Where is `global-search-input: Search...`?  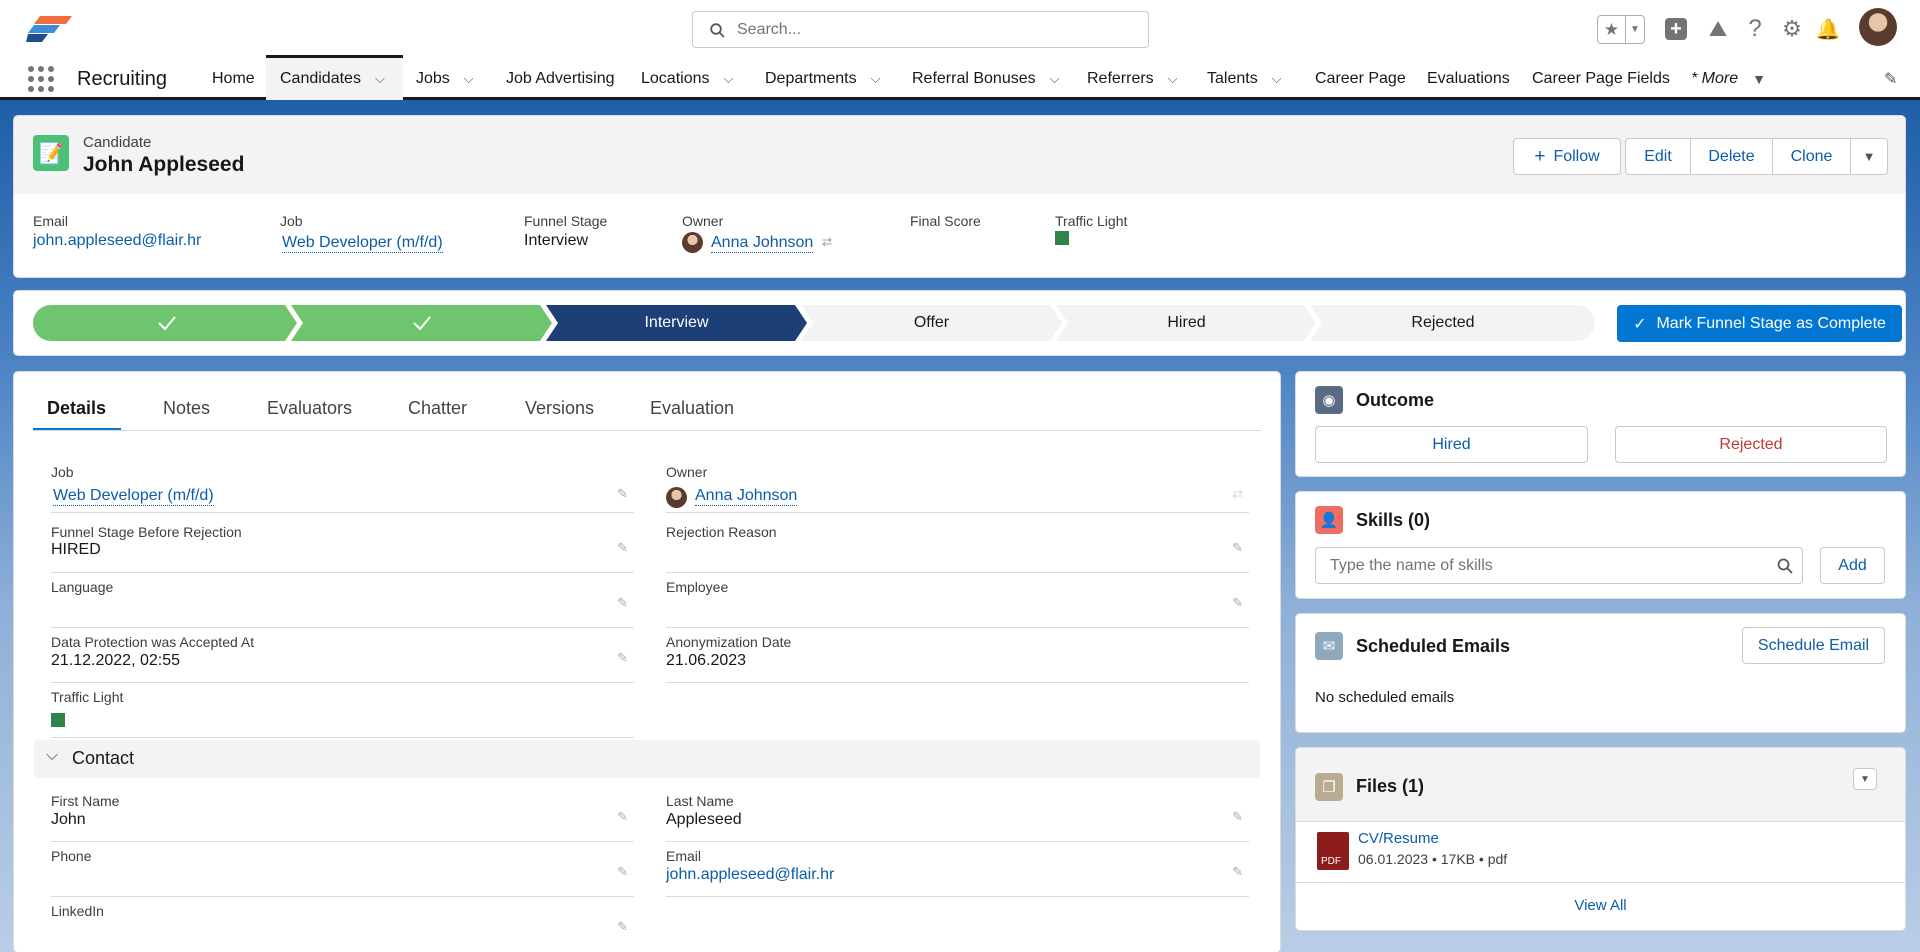
global-search-input: Search... is located at coordinates (920, 29).